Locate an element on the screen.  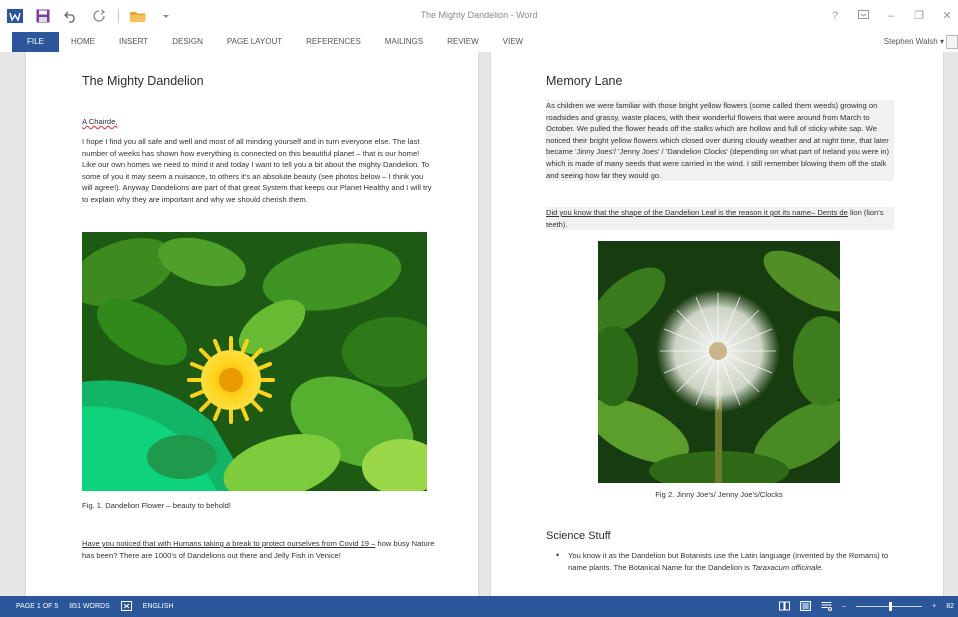
title-bar: The Mighty Dandelion - Word ? – ❐ ✕ is located at coordinates (479, 16).